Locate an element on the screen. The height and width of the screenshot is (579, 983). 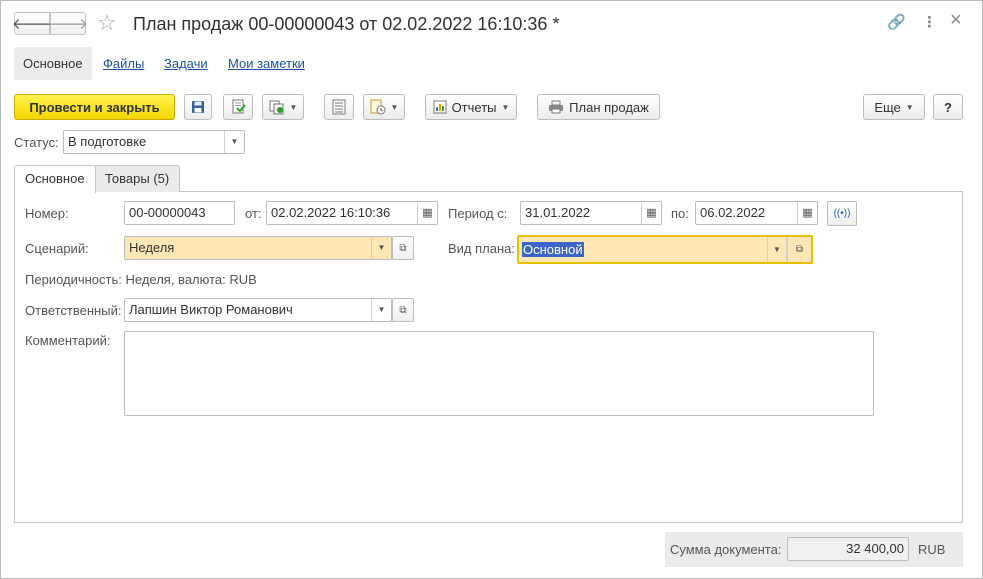
reports-label: Отчеты is located at coordinates (474, 107).